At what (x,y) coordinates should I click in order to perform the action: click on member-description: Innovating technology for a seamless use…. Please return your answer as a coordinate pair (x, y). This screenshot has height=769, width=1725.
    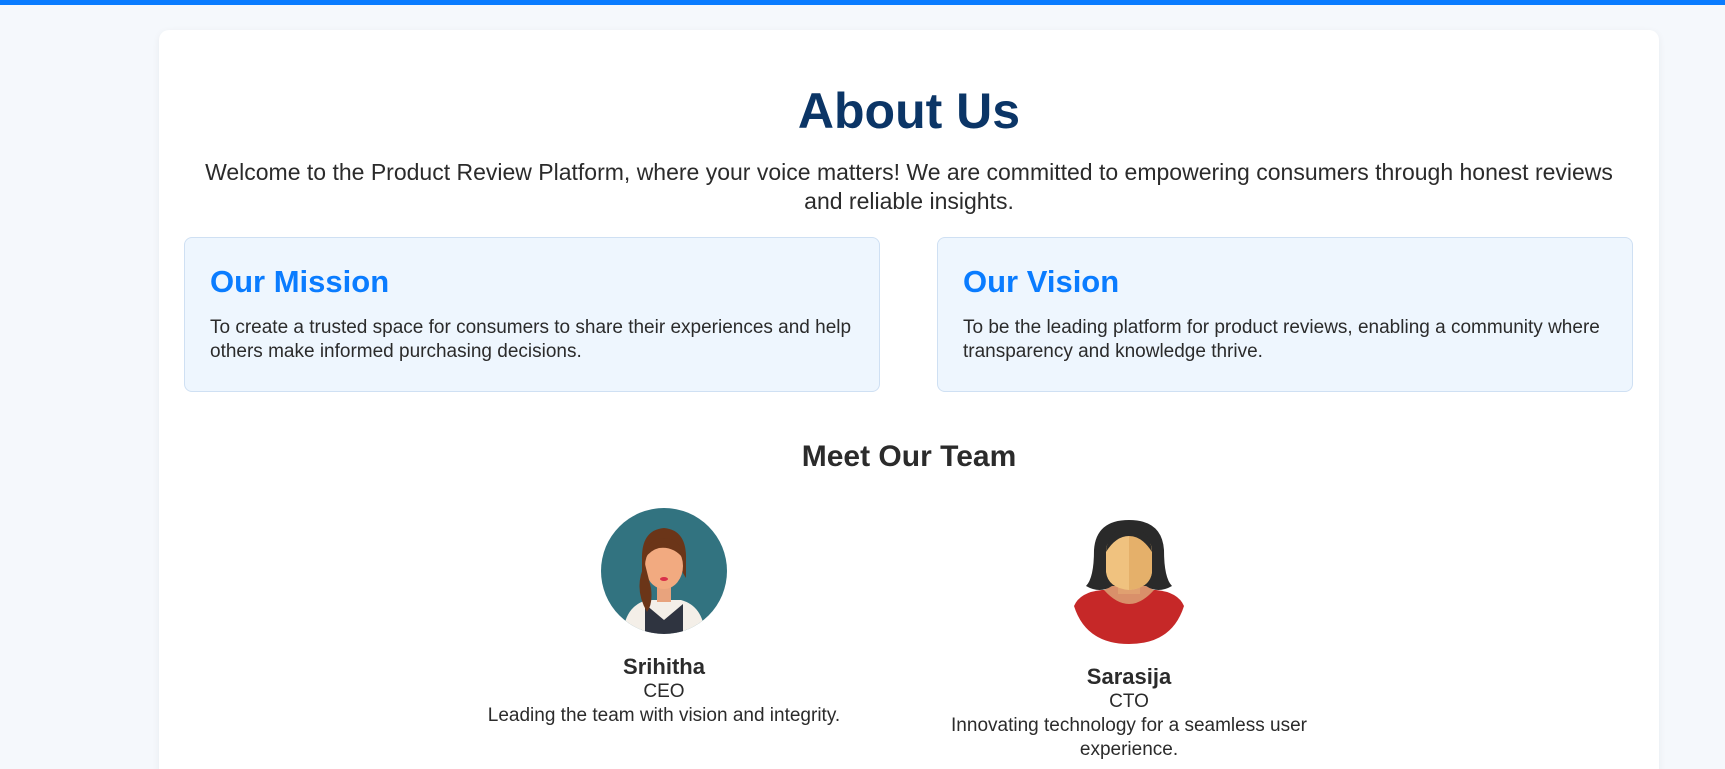
    Looking at the image, I should click on (1129, 737).